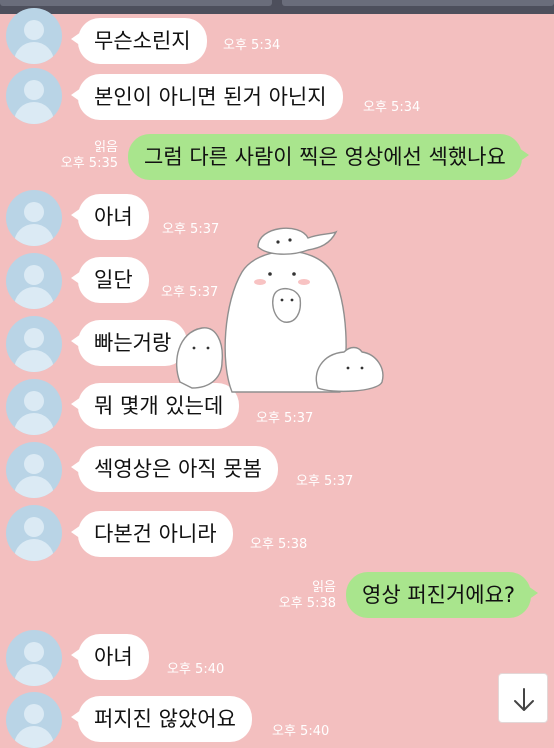 The image size is (554, 748). I want to click on message-bubble: 무슨소린지, so click(139, 41).